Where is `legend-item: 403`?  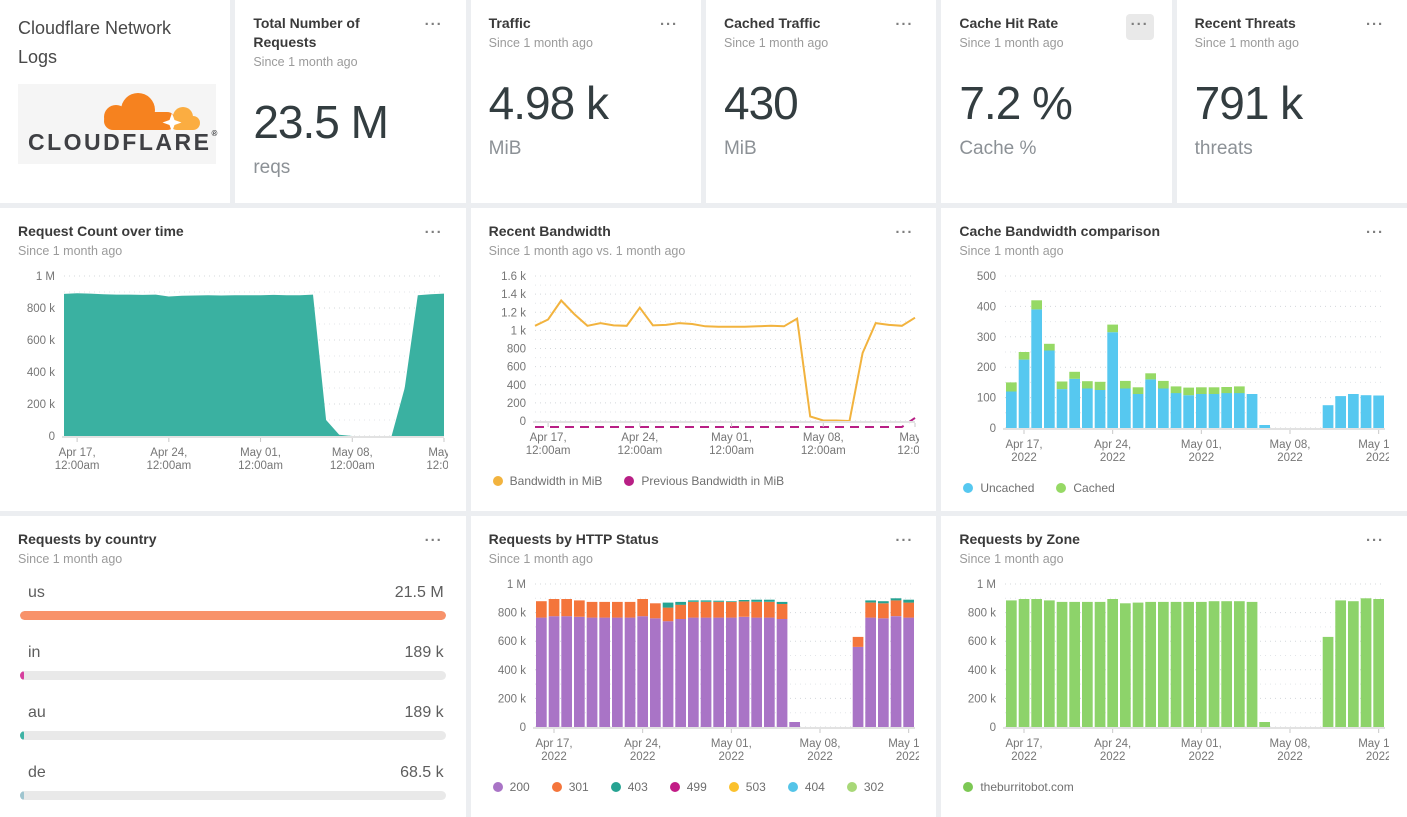 legend-item: 403 is located at coordinates (629, 787).